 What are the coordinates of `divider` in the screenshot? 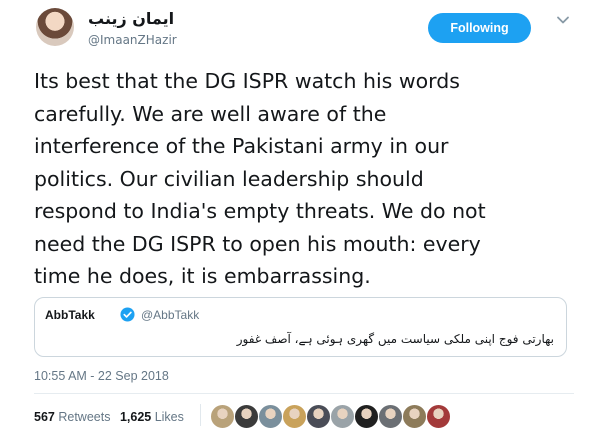 It's located at (304, 393).